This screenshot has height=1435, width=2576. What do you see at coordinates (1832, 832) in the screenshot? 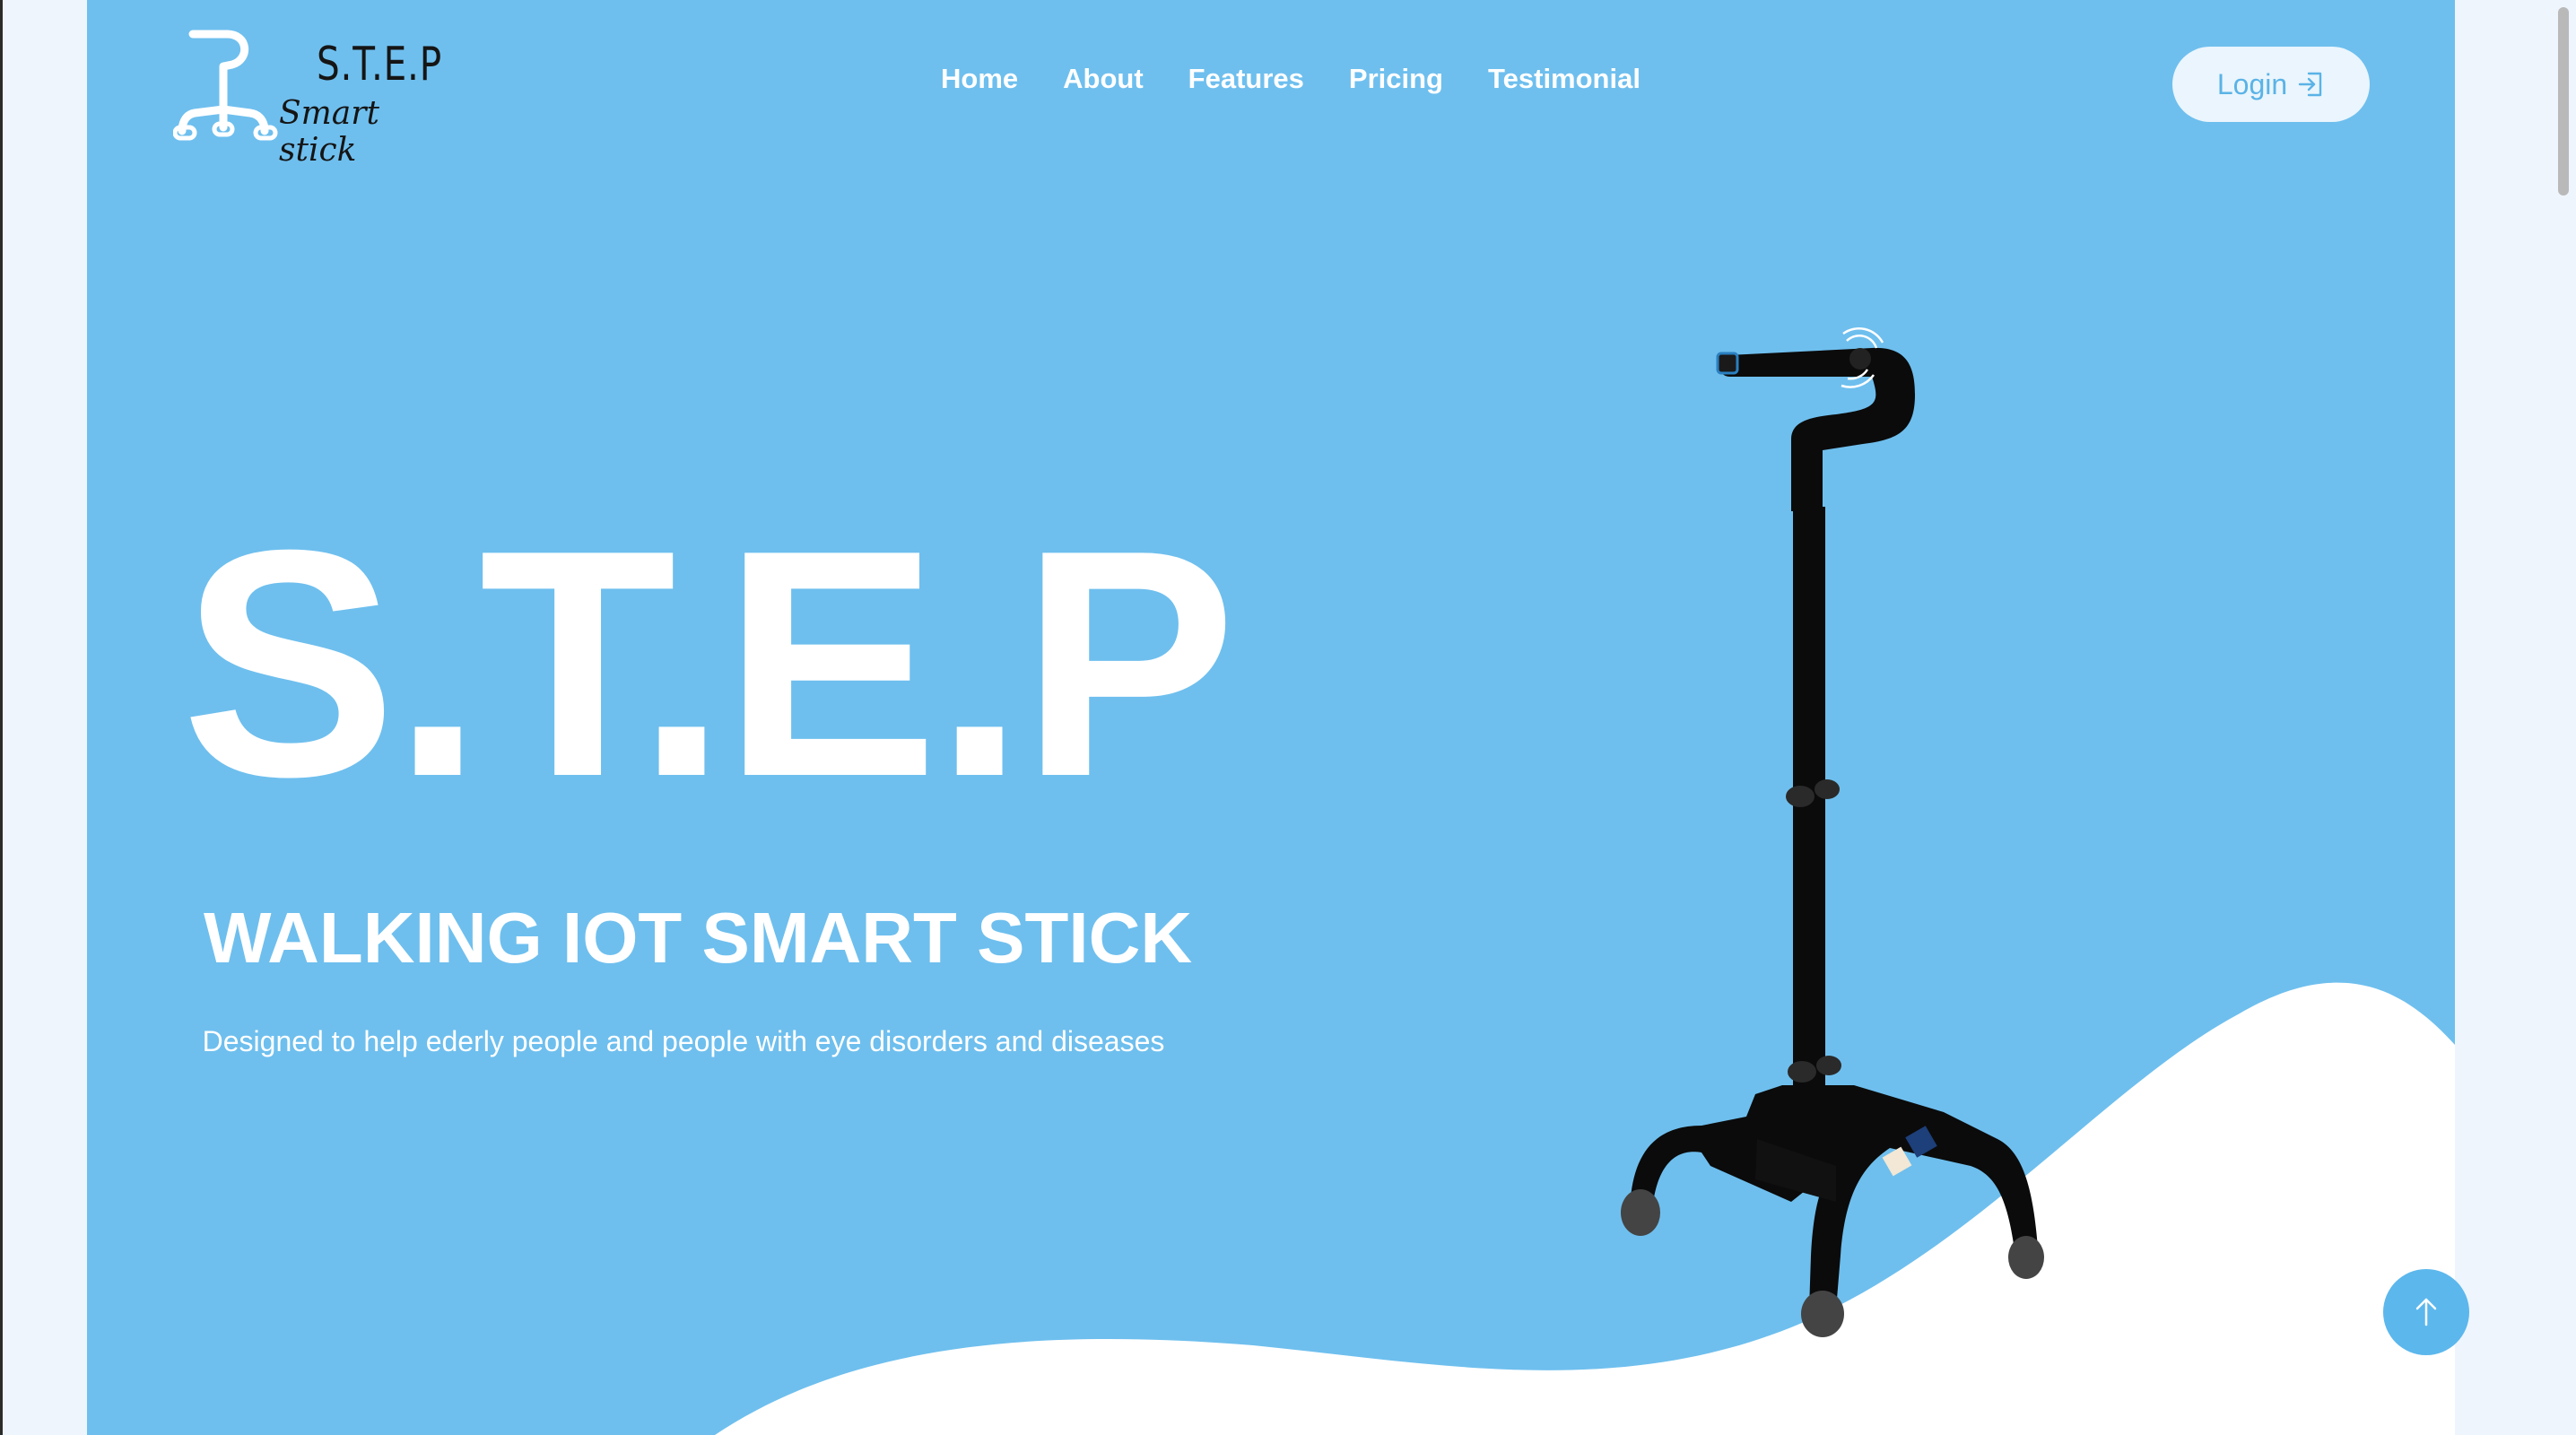
I see `smart-stick-illustration` at bounding box center [1832, 832].